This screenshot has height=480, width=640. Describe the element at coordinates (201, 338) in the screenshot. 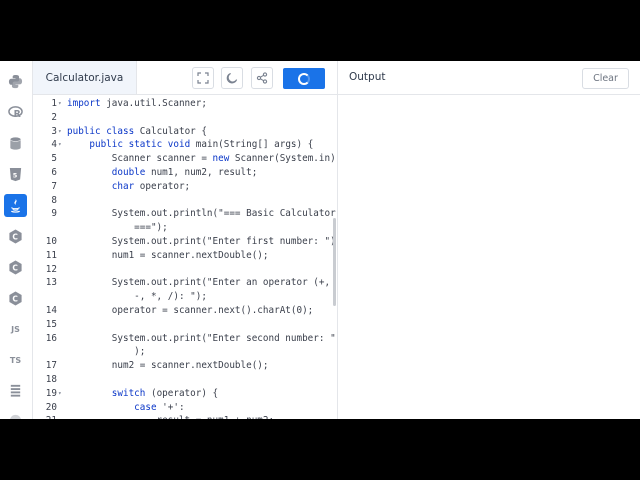

I see `code-text: System.out.print("Enter second number: "` at that location.